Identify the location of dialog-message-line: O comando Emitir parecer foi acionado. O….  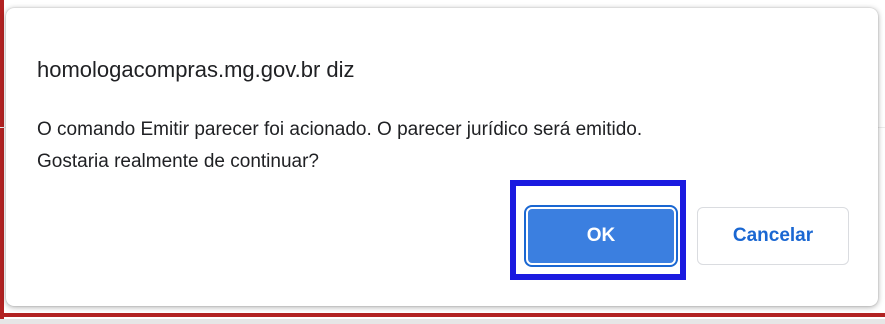
(340, 129).